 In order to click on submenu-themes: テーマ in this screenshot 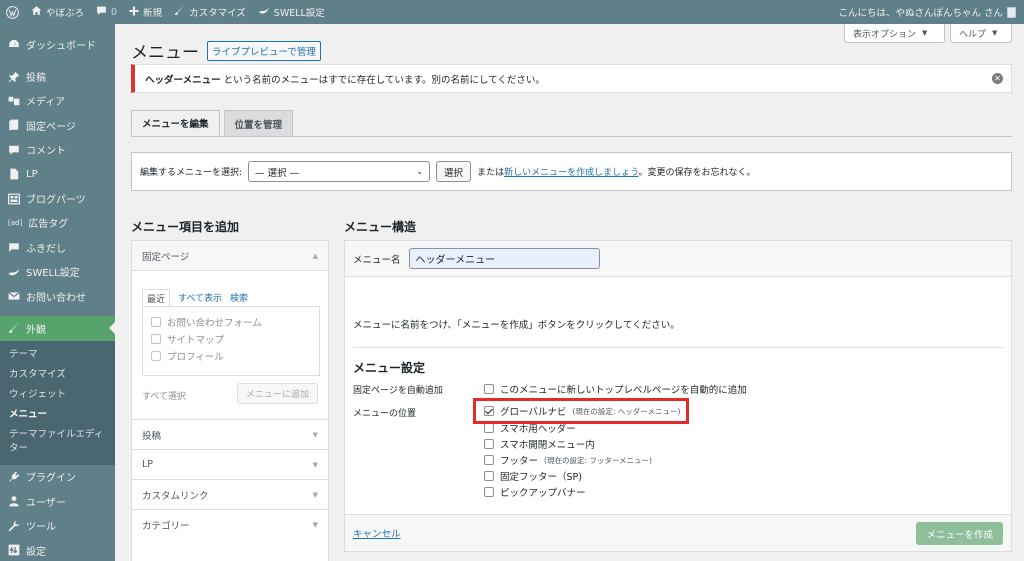, I will do `click(57, 355)`.